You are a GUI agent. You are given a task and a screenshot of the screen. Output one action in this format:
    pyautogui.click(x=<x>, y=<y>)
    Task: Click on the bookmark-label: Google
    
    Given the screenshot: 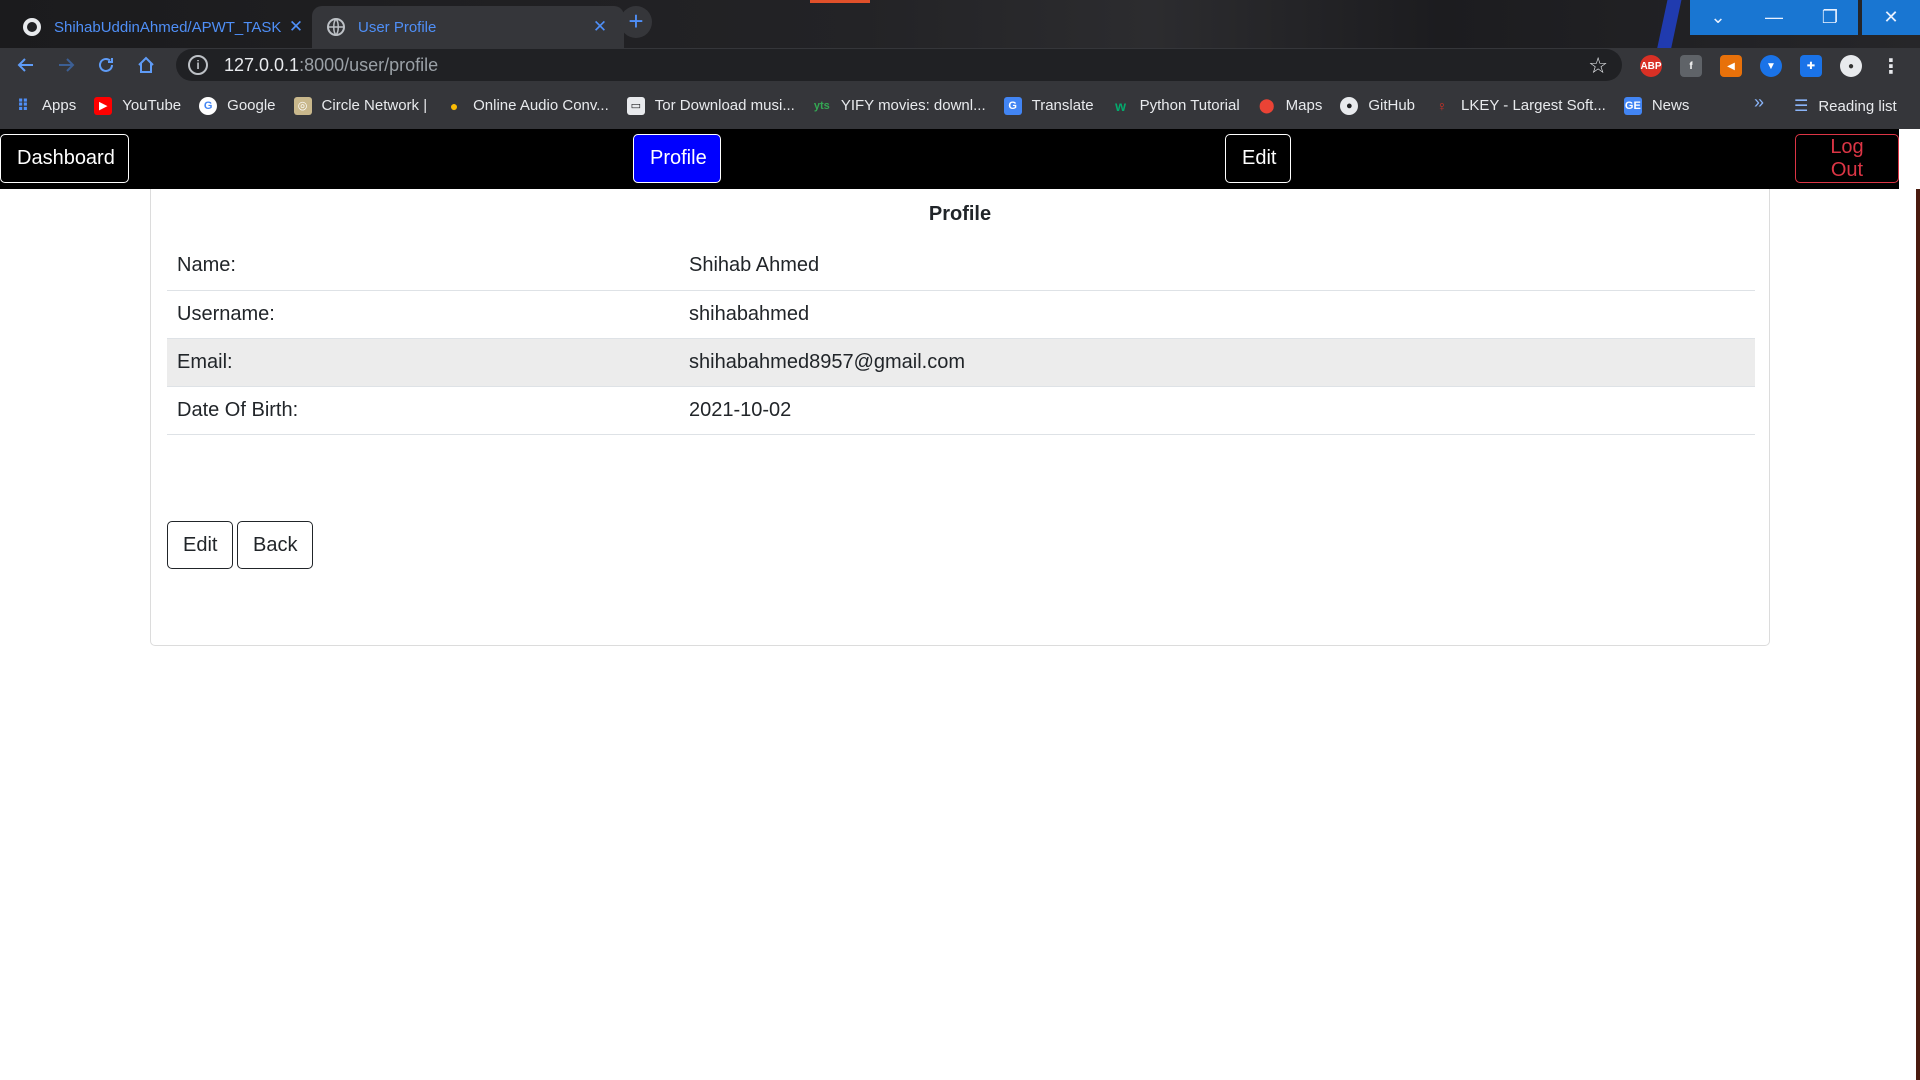 What is the action you would take?
    pyautogui.click(x=251, y=105)
    